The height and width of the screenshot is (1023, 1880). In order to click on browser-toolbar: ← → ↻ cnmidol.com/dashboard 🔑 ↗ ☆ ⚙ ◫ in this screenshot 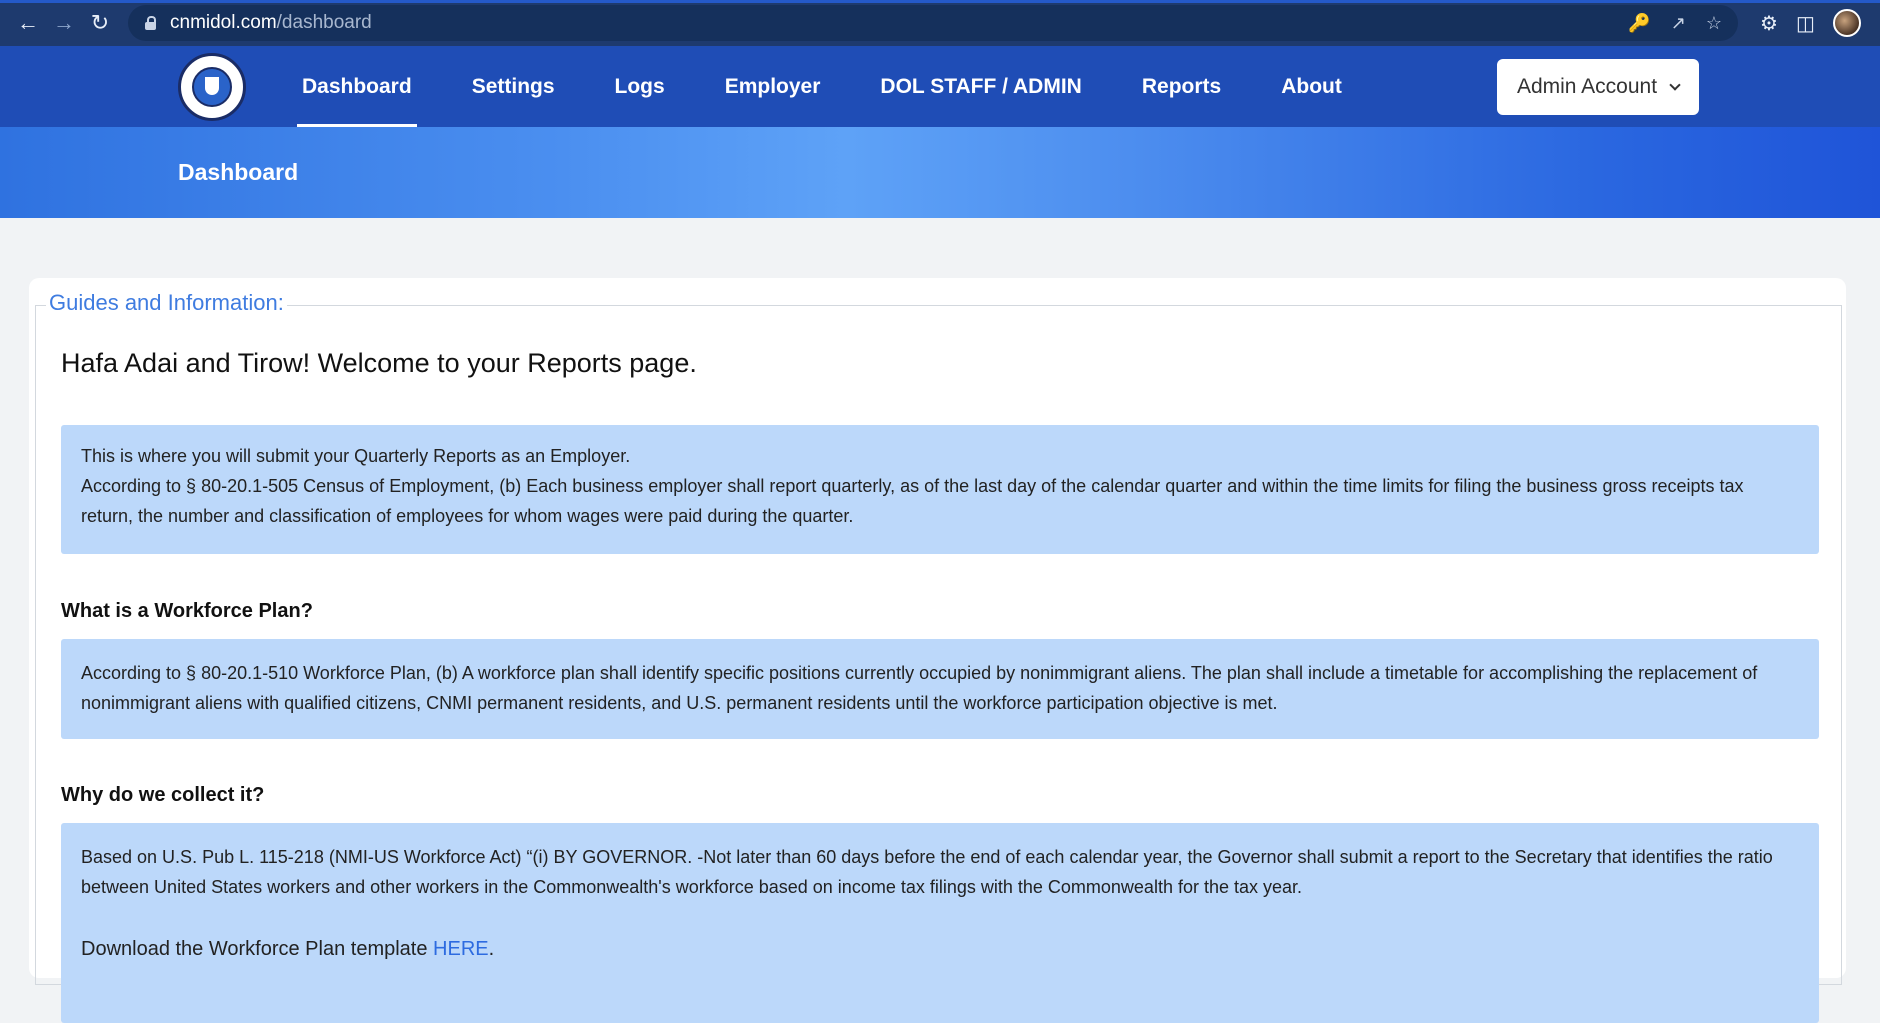, I will do `click(940, 23)`.